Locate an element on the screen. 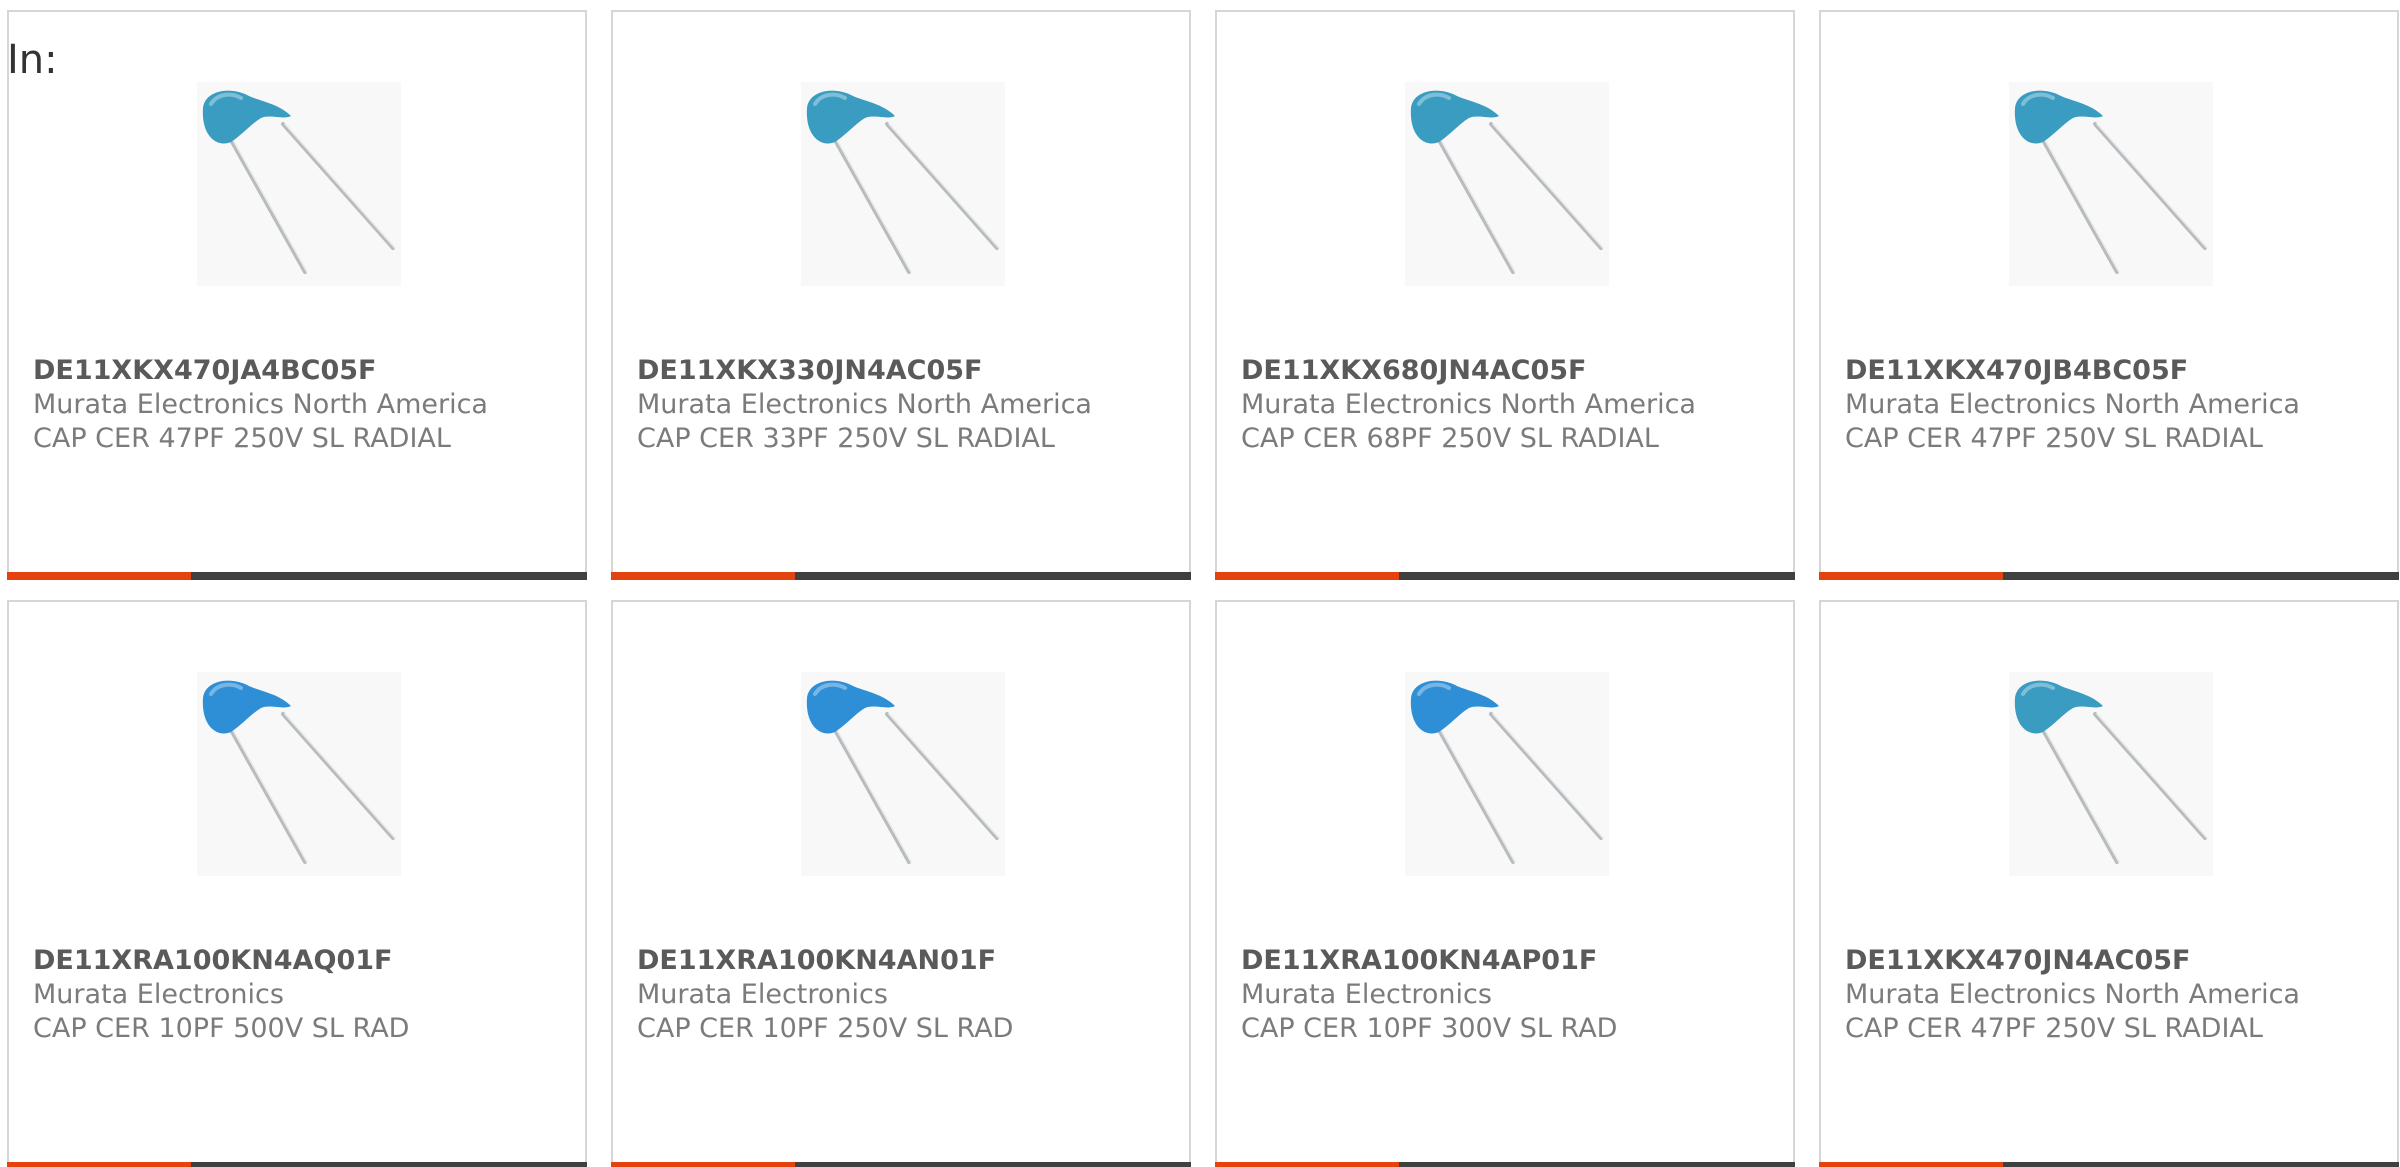  description: CAP CER 10PF 250V SL RAD is located at coordinates (825, 1028).